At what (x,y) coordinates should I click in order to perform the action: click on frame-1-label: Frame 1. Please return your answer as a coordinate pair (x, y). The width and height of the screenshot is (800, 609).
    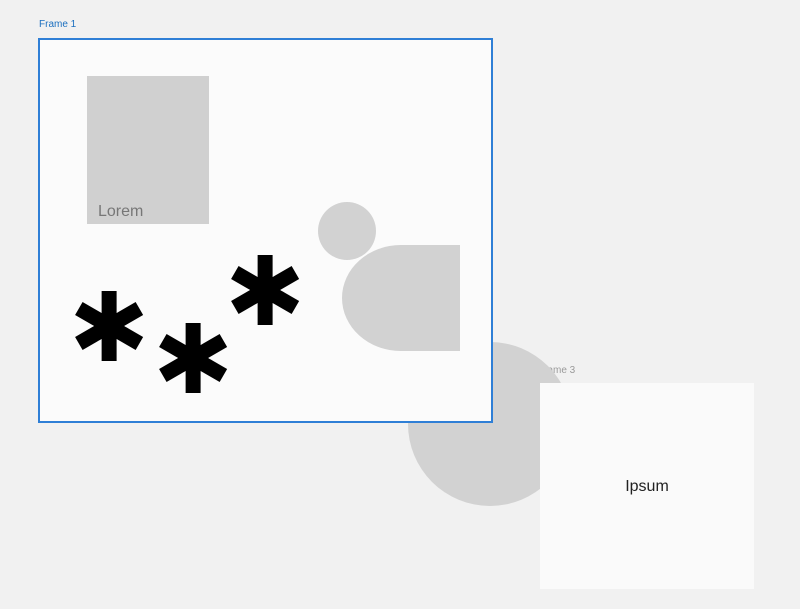
    Looking at the image, I should click on (57, 25).